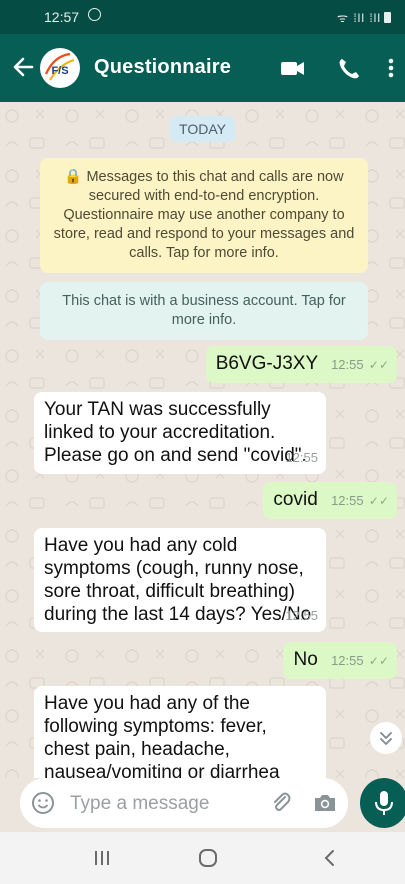 The height and width of the screenshot is (884, 405). I want to click on back-arrow-icon, so click(23, 67).